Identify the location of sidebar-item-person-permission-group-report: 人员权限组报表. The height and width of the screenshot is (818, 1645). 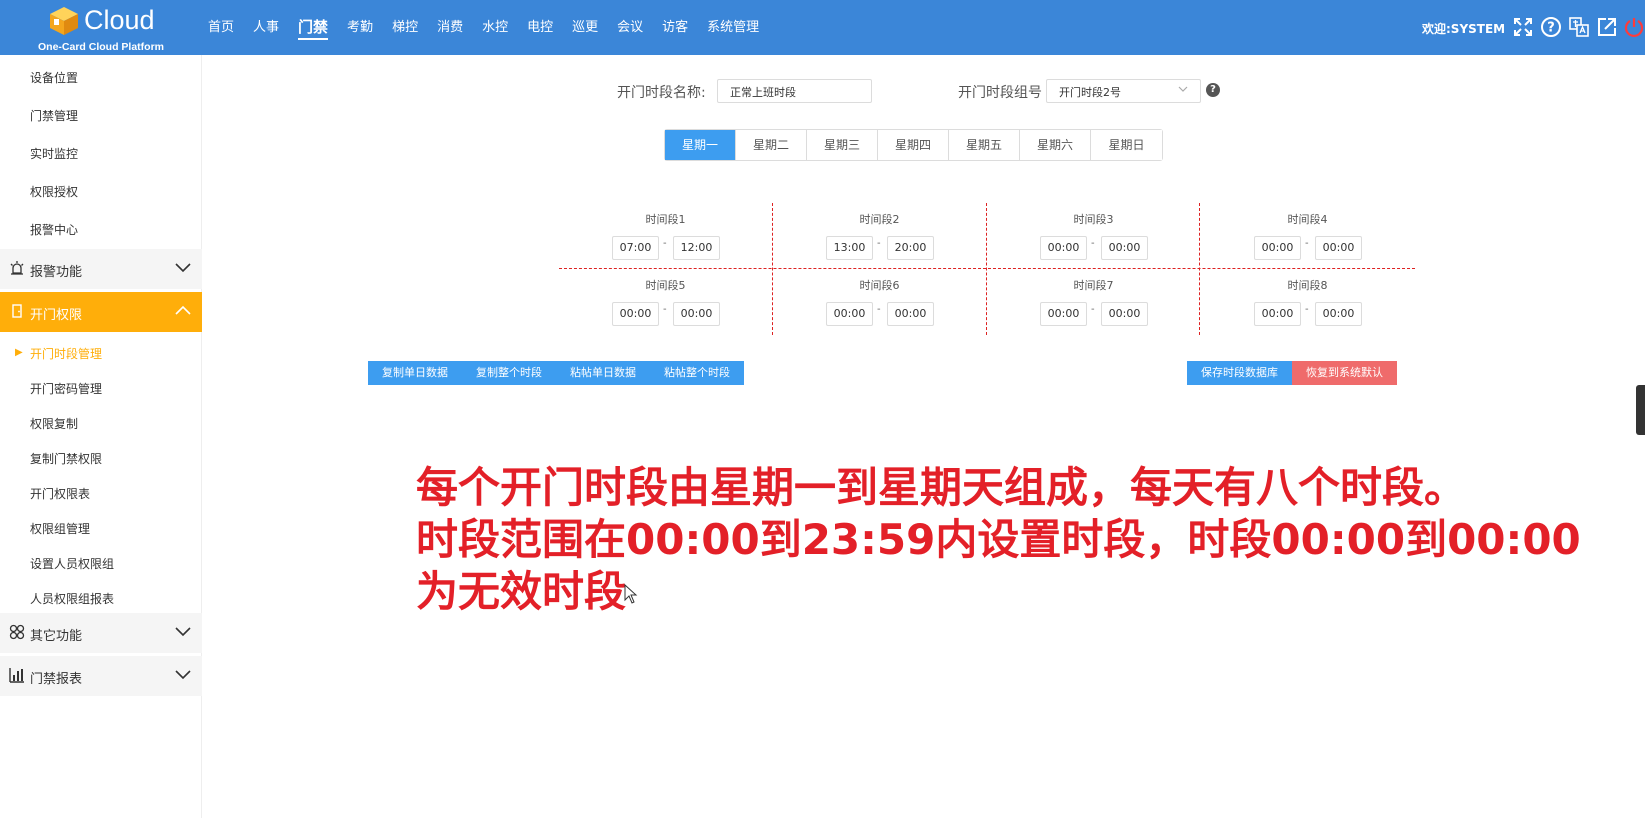
(72, 598).